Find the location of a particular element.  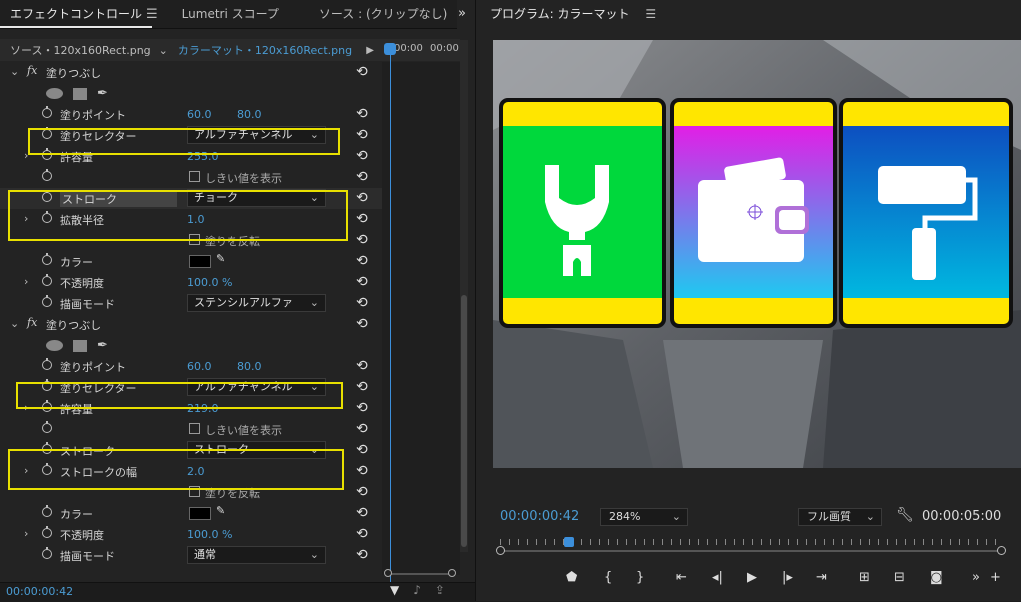

mark-out-icon: } is located at coordinates (640, 577).